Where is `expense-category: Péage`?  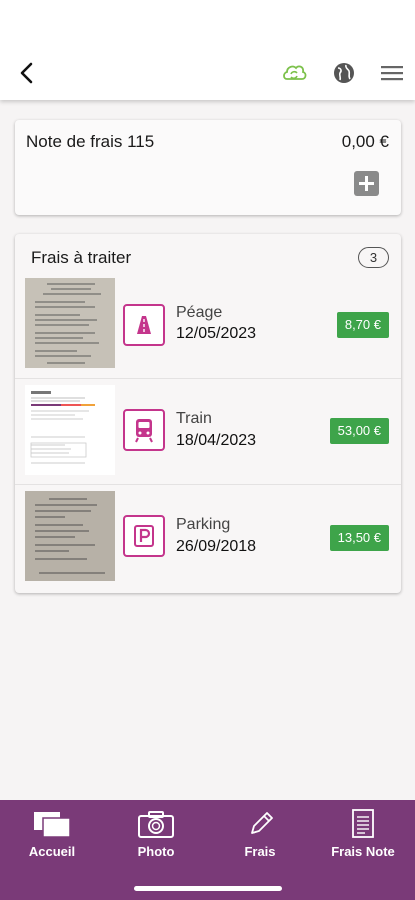
expense-category: Péage is located at coordinates (199, 312).